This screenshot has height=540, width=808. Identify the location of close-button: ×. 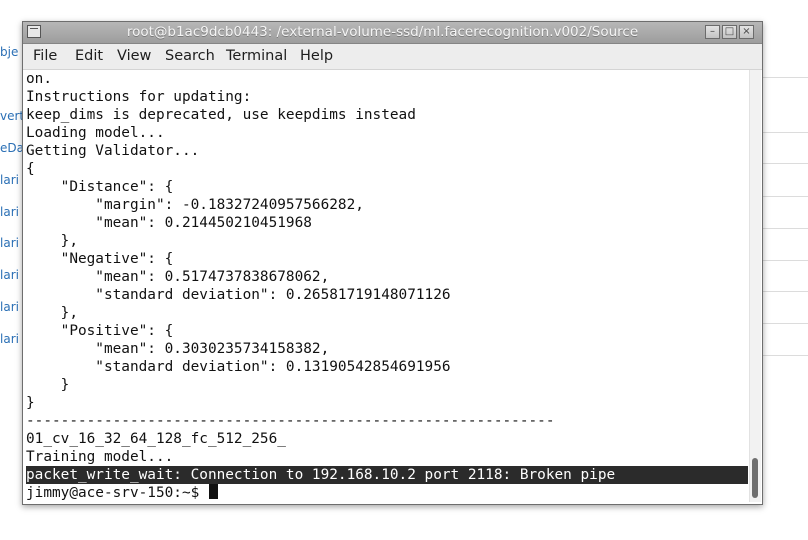
(746, 32).